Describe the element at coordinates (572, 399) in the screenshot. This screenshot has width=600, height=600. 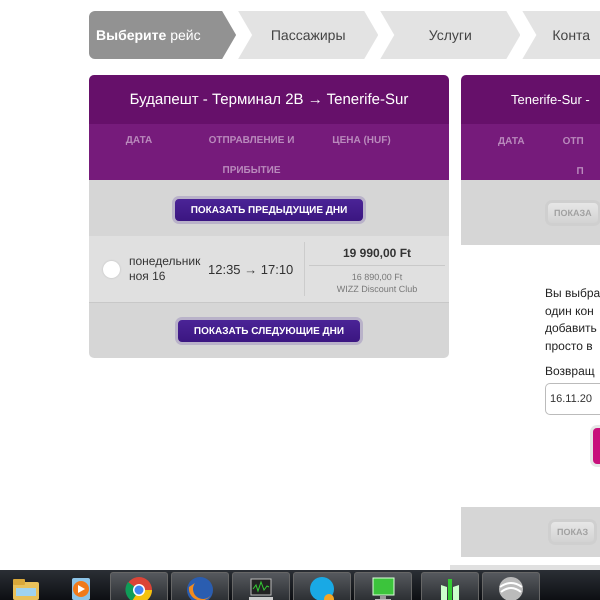
I see `date-field: 16.11.20` at that location.